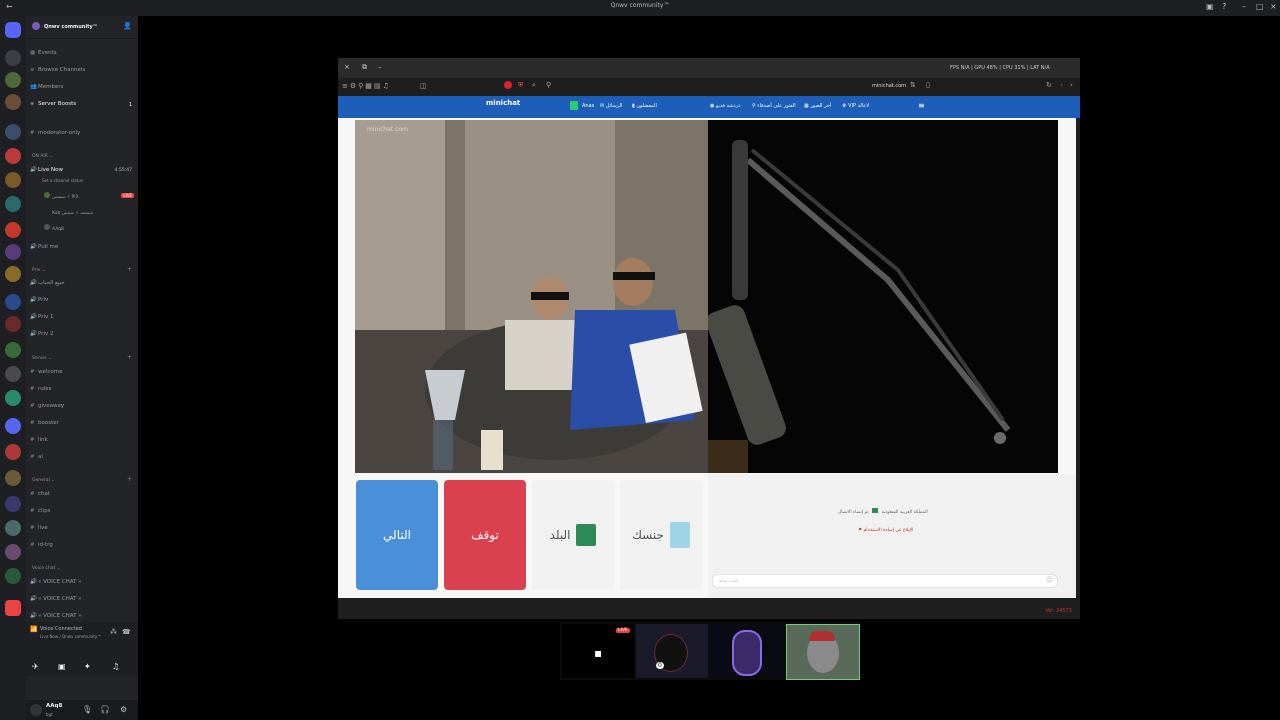 The width and height of the screenshot is (1280, 720). Describe the element at coordinates (889, 86) in the screenshot. I see `url-text: minichat.com` at that location.